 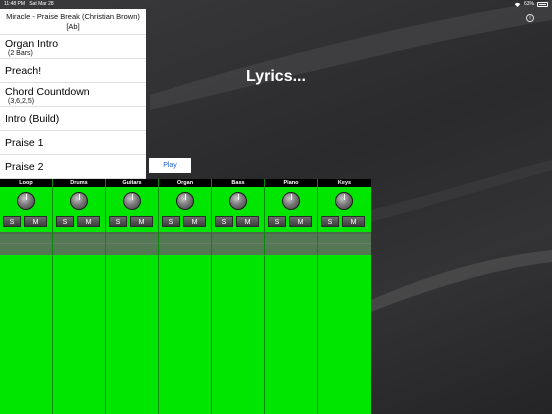 I want to click on channel-drums: Drums S M, so click(x=79, y=296).